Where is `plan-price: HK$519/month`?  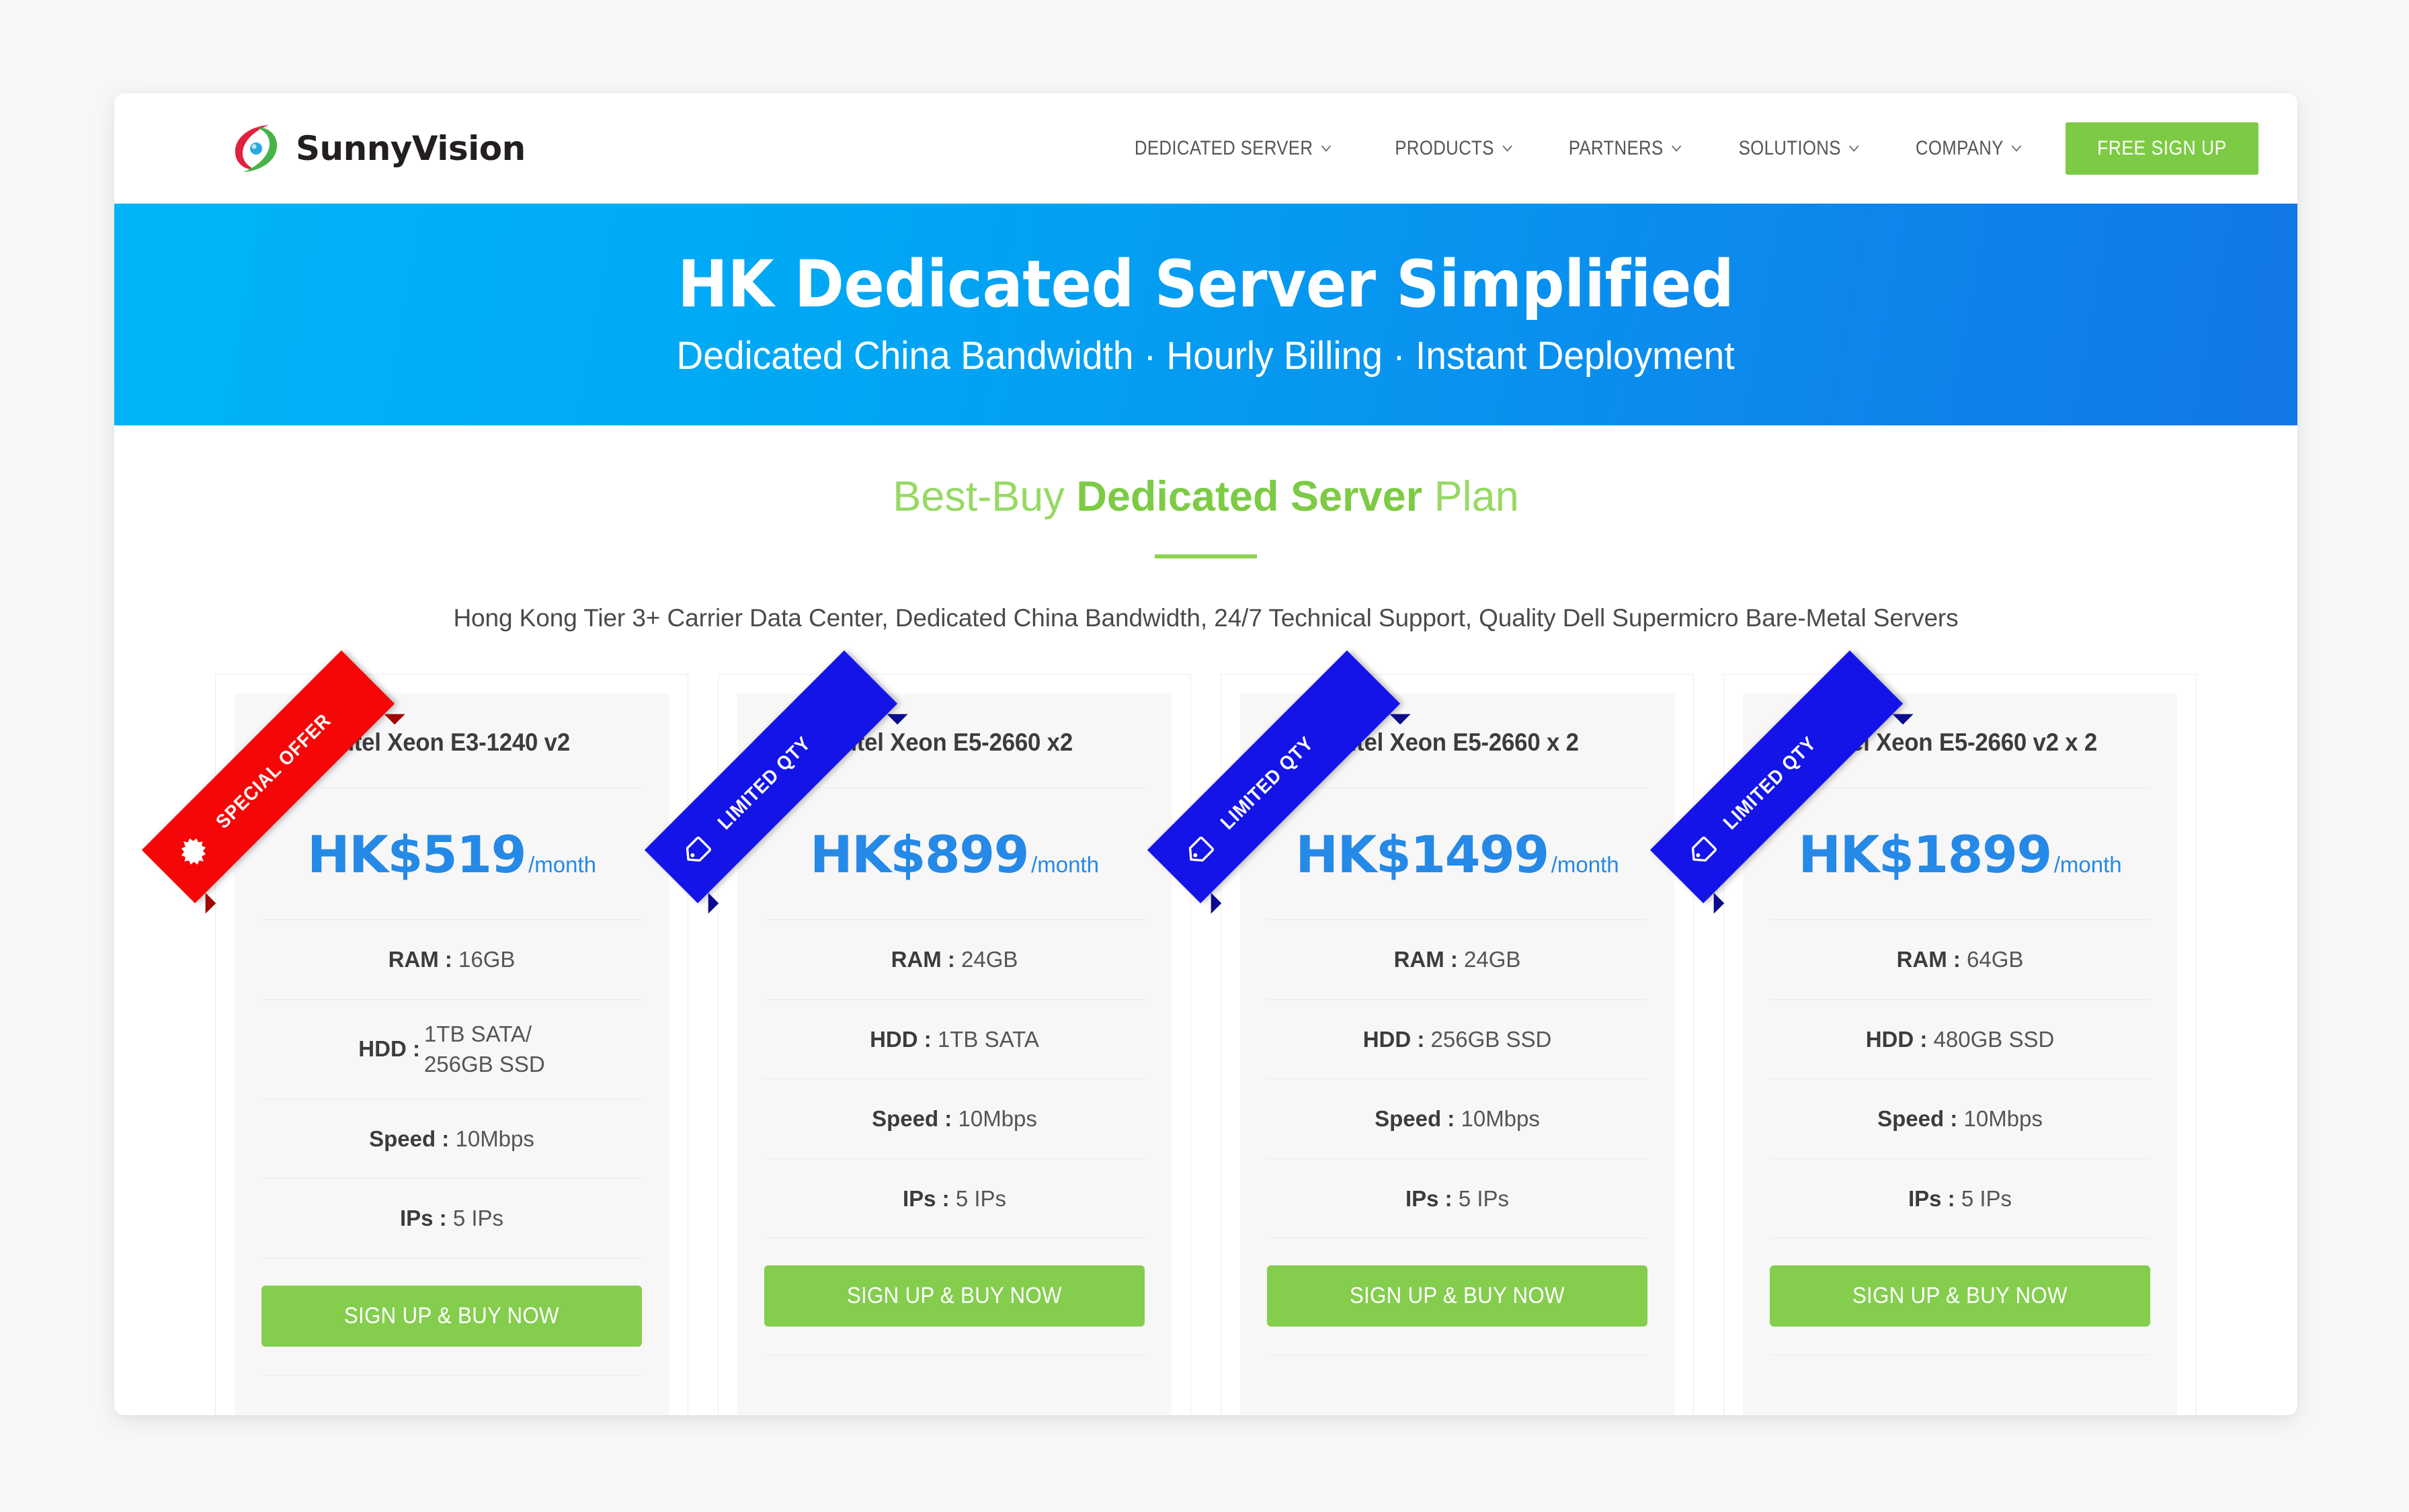
plan-price: HK$519/month is located at coordinates (452, 854).